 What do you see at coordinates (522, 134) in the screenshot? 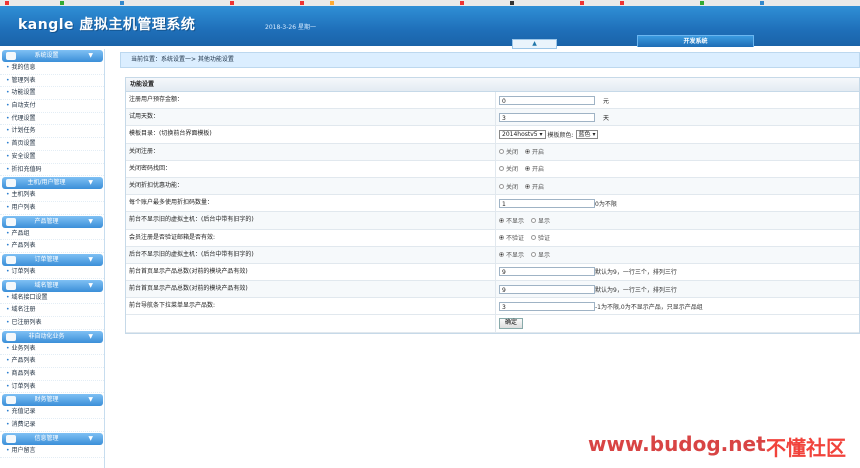
I see `template-select: 2014hostv5 ▾` at bounding box center [522, 134].